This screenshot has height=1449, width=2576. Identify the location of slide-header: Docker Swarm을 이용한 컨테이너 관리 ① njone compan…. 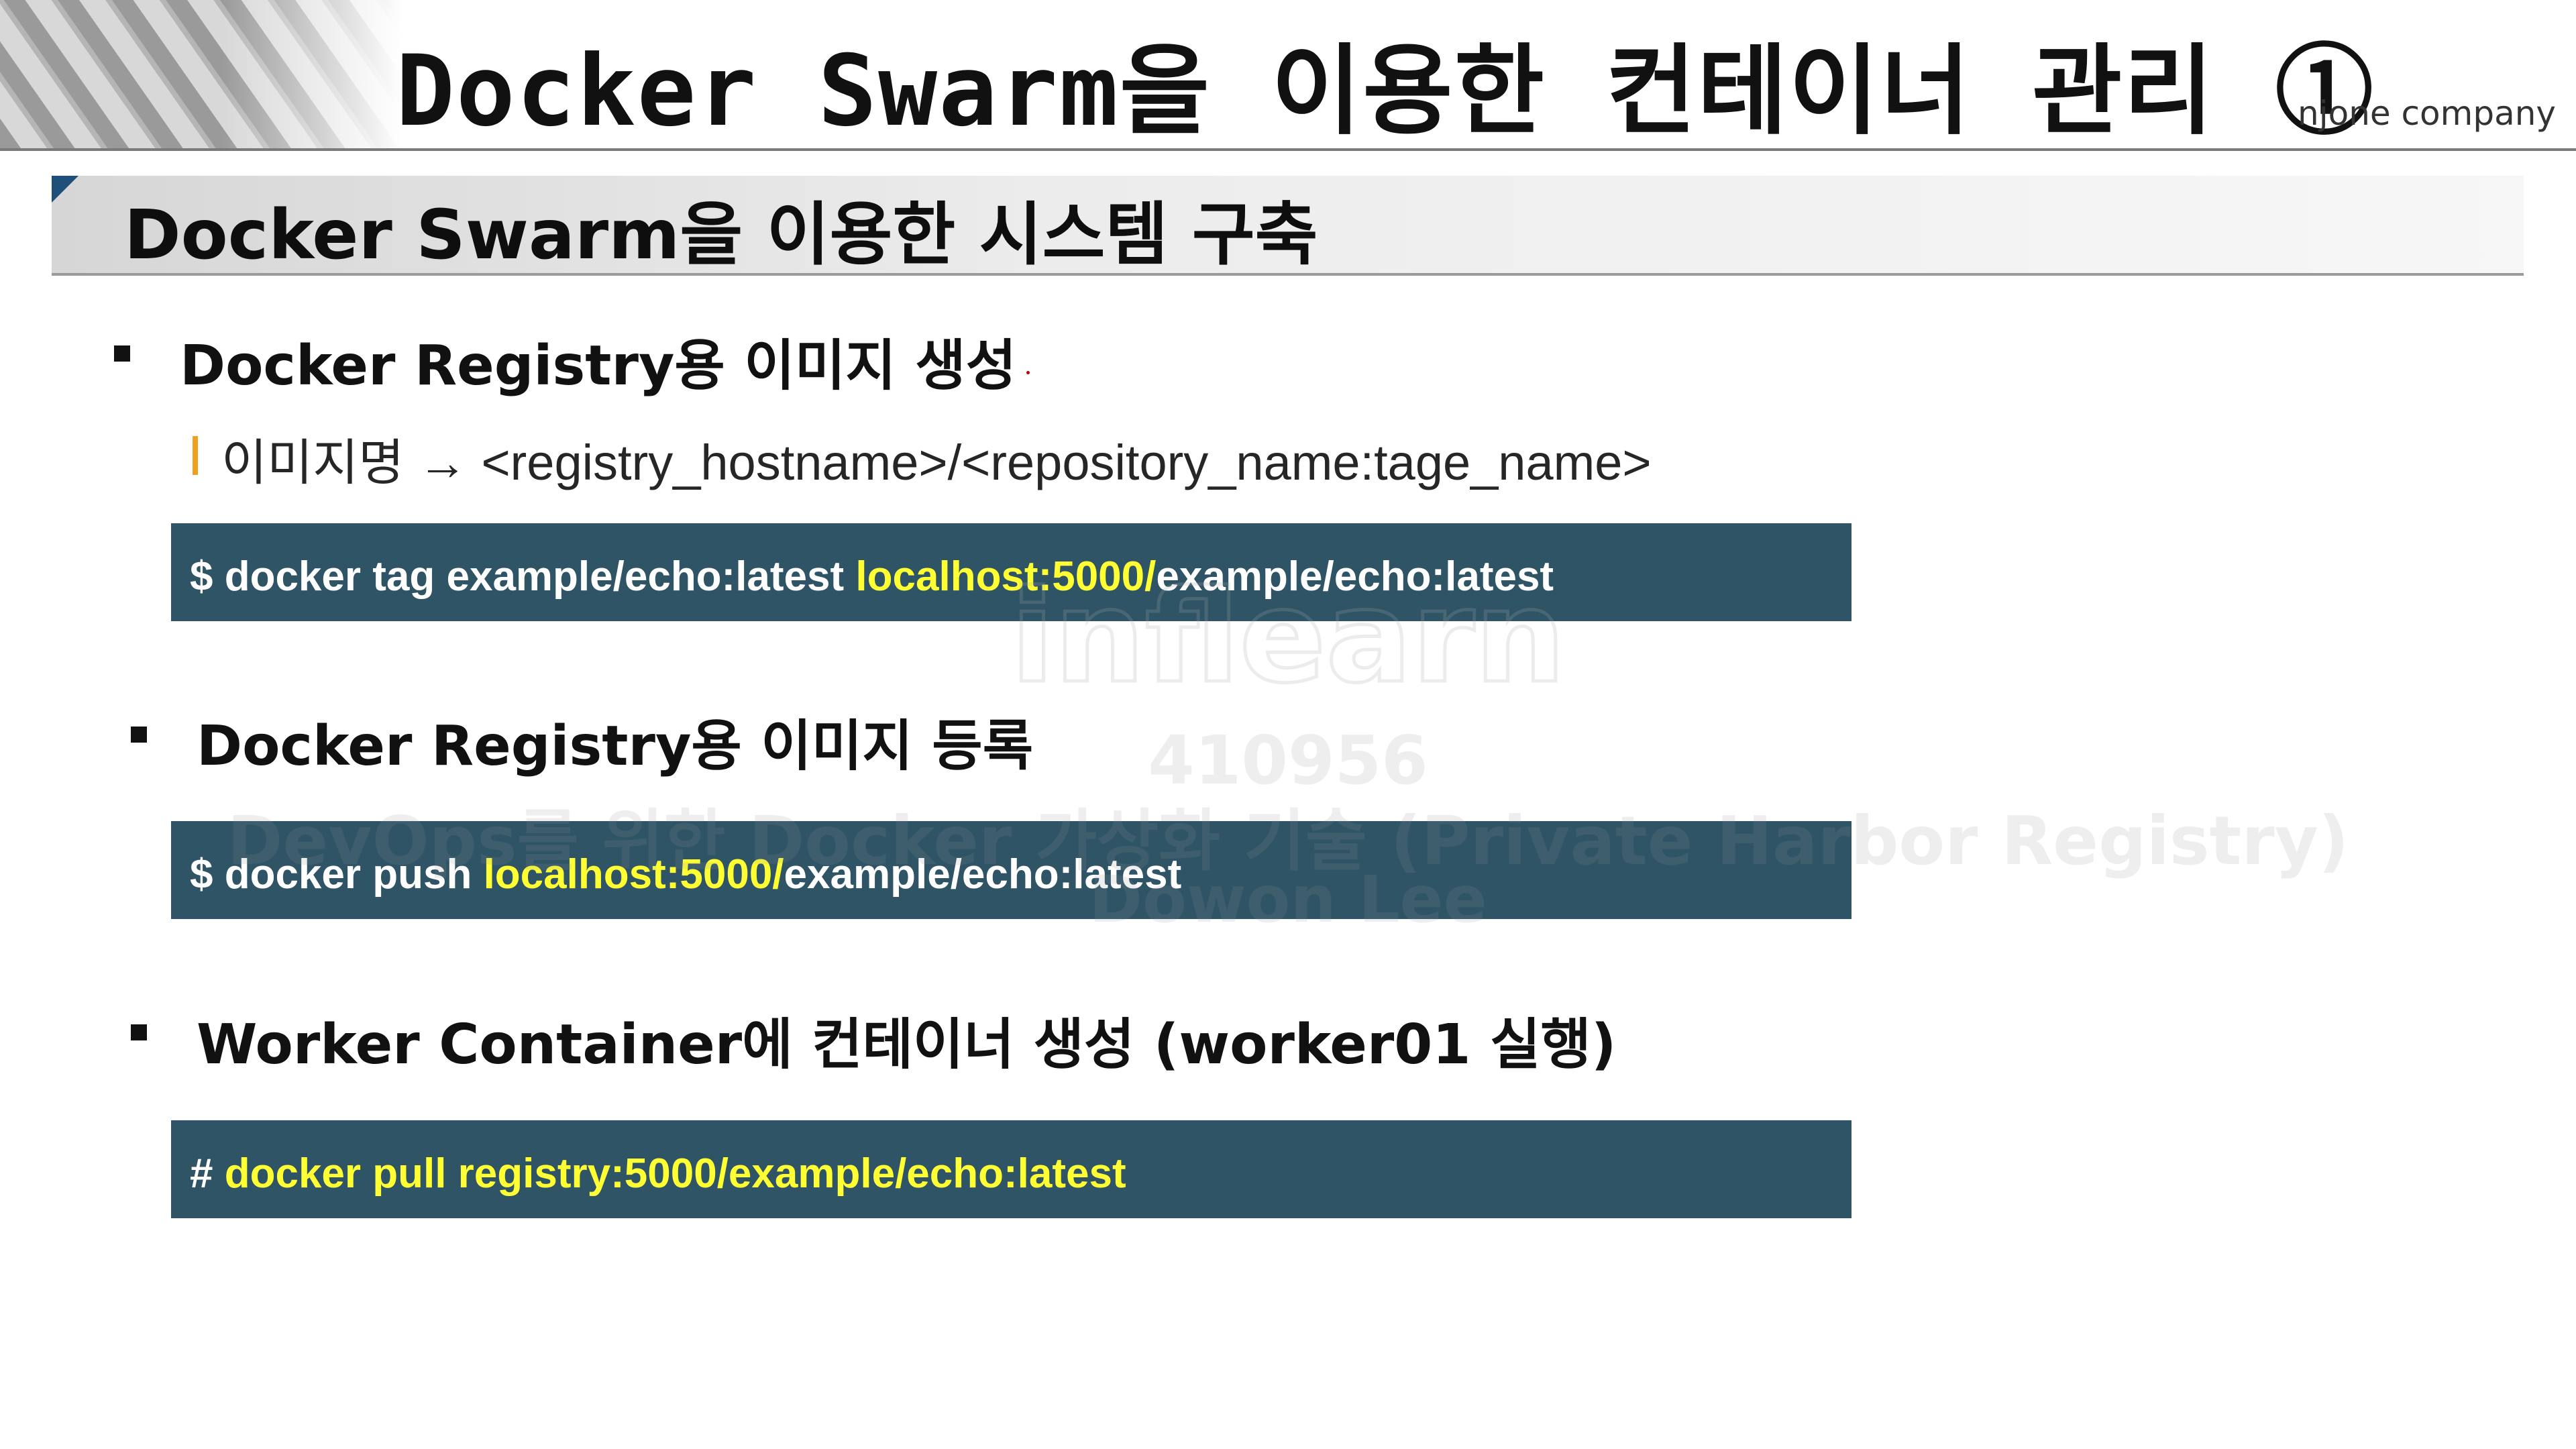
(1288, 74).